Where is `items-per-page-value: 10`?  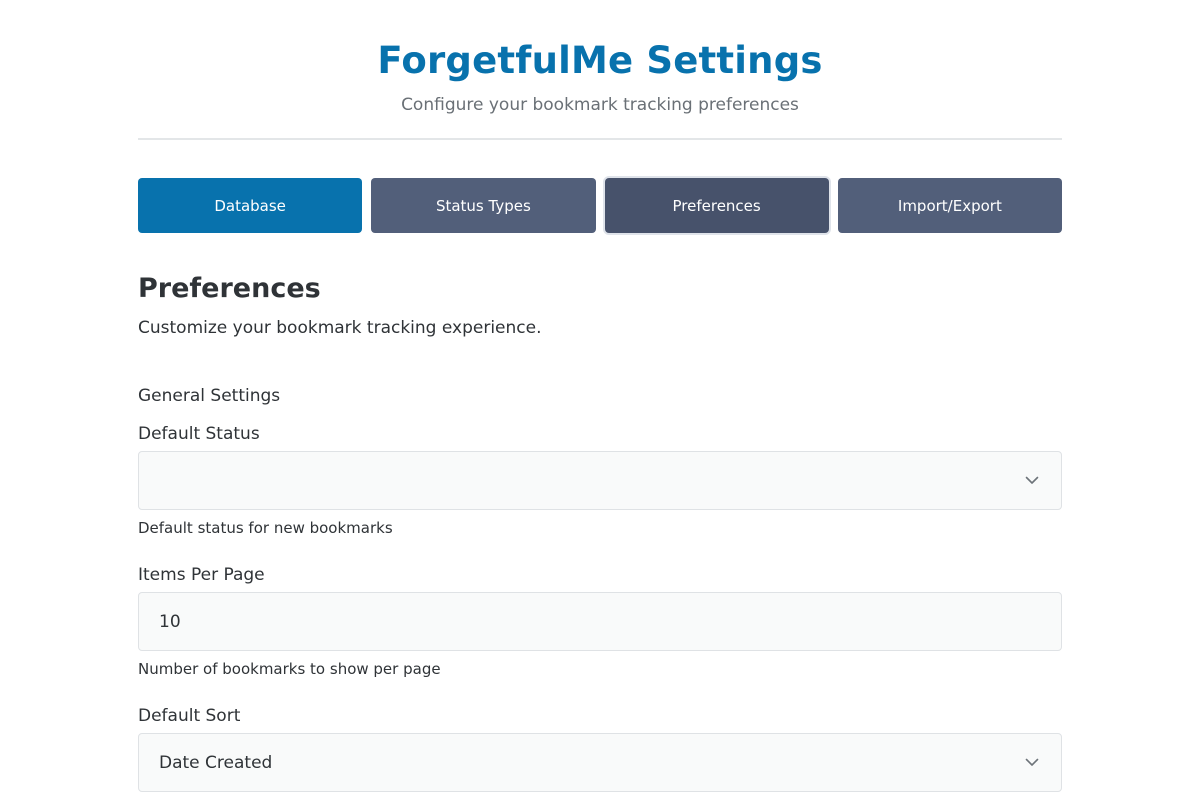
items-per-page-value: 10 is located at coordinates (170, 621).